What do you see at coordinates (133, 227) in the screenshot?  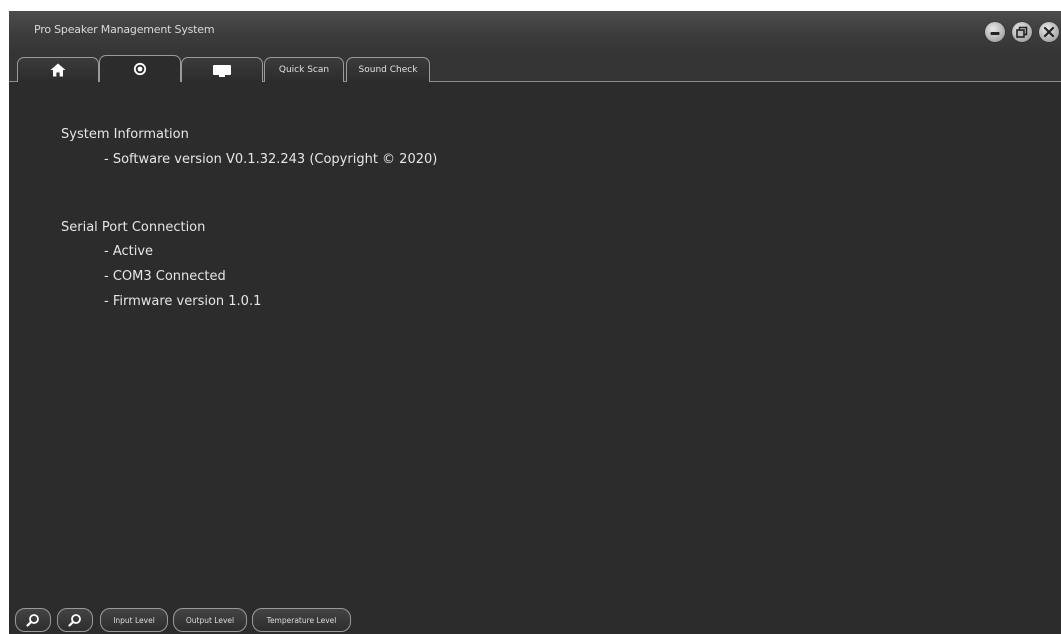 I see `serial-port-heading: Serial Port Connection` at bounding box center [133, 227].